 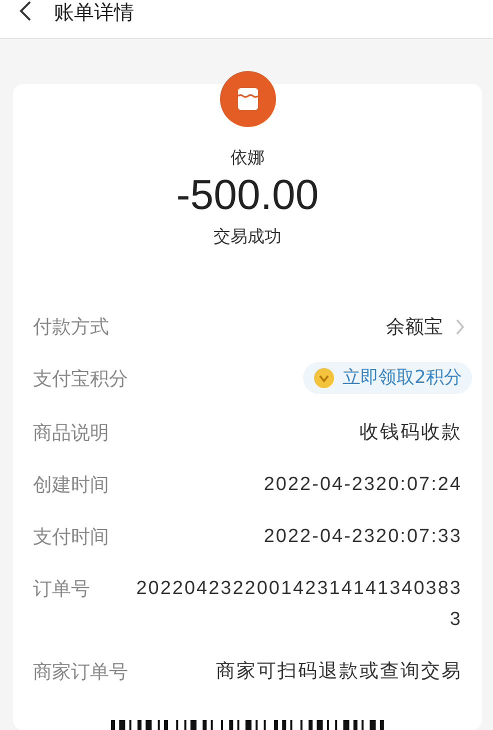 I want to click on page-title: 账单详情, so click(x=94, y=12).